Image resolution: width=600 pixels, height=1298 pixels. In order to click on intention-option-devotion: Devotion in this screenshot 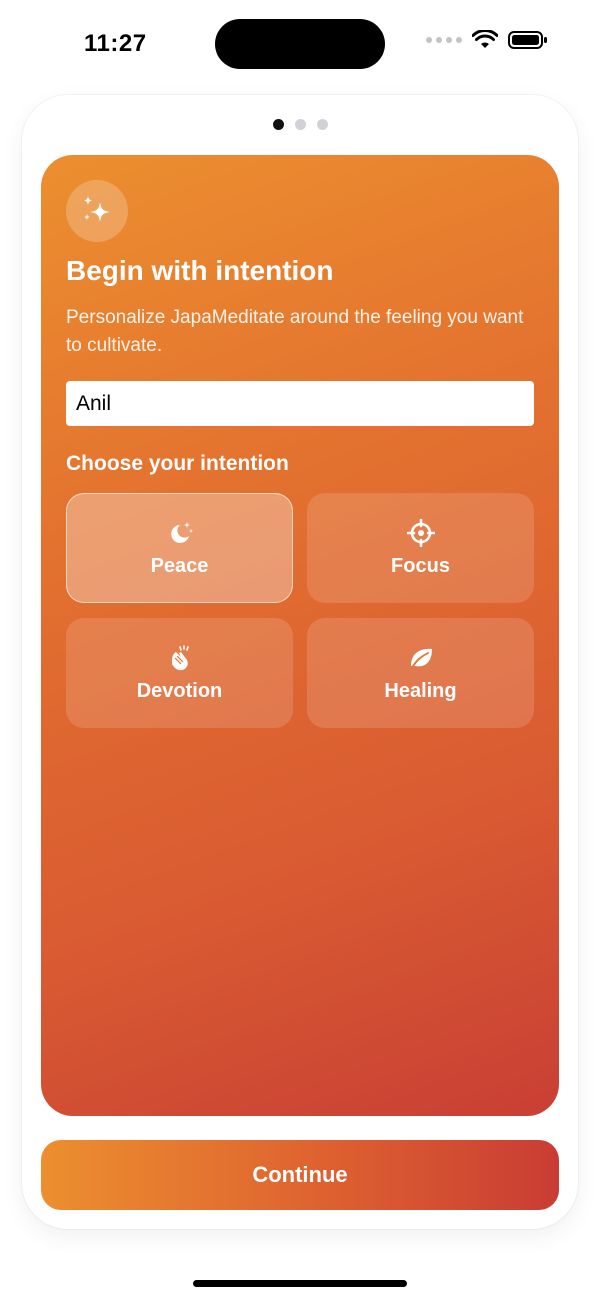, I will do `click(179, 673)`.